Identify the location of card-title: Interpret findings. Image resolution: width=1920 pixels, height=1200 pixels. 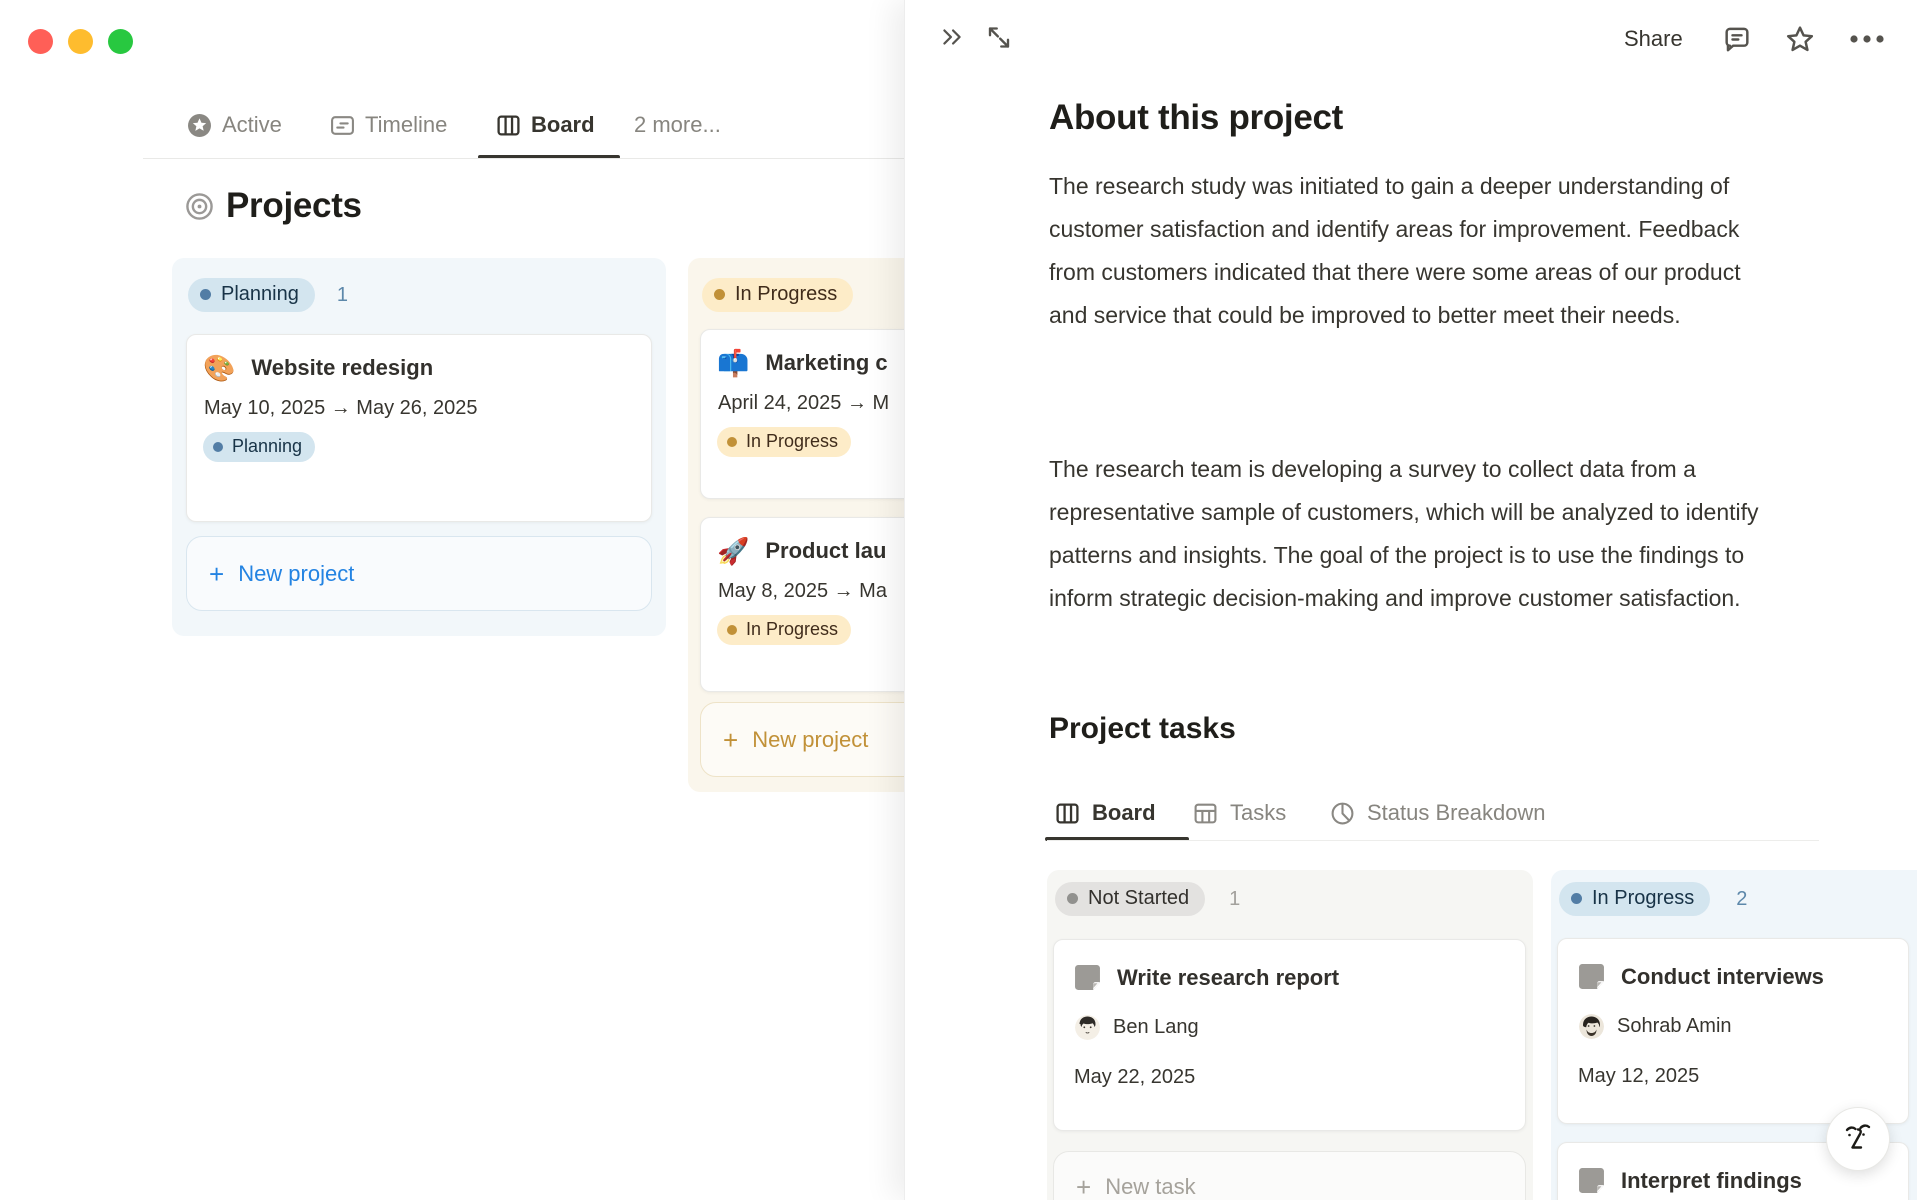
(1711, 1180).